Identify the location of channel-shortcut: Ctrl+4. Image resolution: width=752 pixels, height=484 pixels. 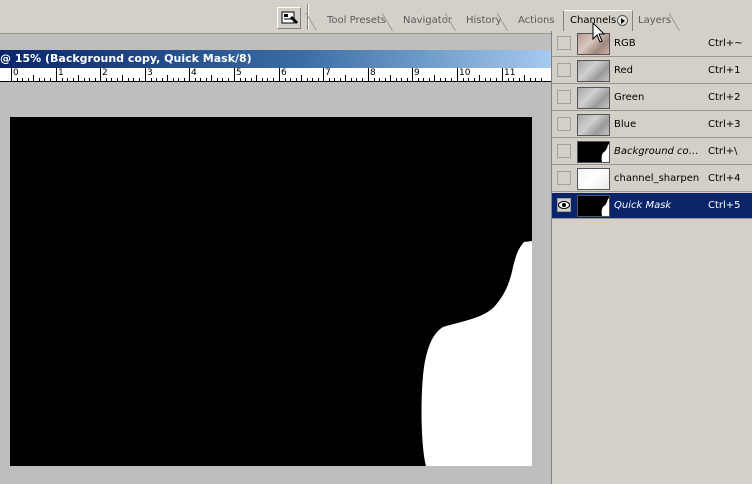
(724, 178).